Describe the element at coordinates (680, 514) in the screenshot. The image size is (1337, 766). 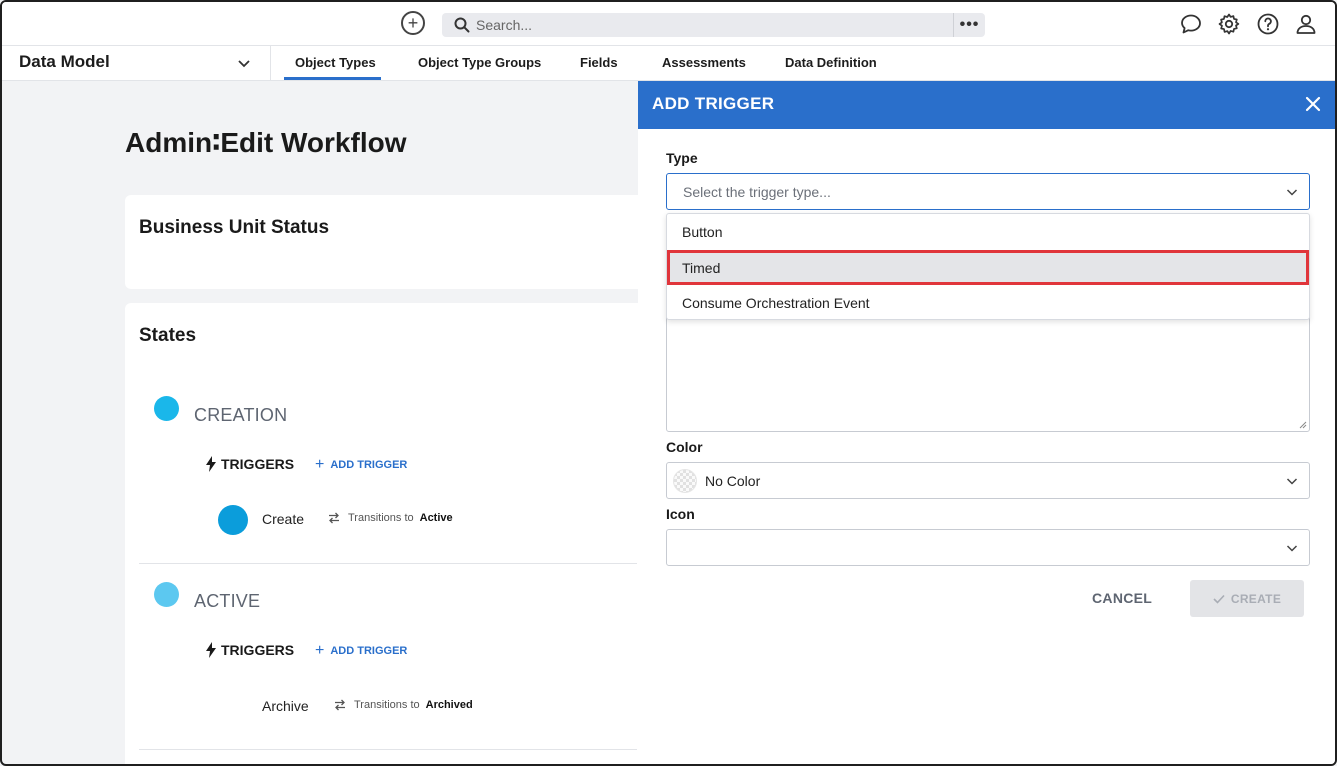
I see `icon-label: Icon` at that location.